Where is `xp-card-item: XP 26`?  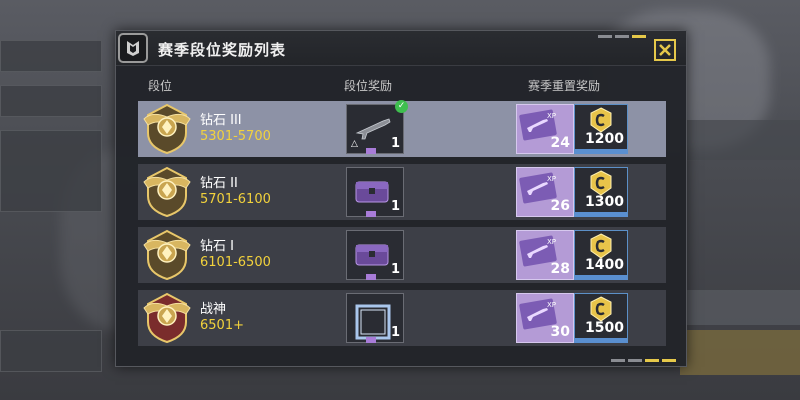 xp-card-item: XP 26 is located at coordinates (545, 192).